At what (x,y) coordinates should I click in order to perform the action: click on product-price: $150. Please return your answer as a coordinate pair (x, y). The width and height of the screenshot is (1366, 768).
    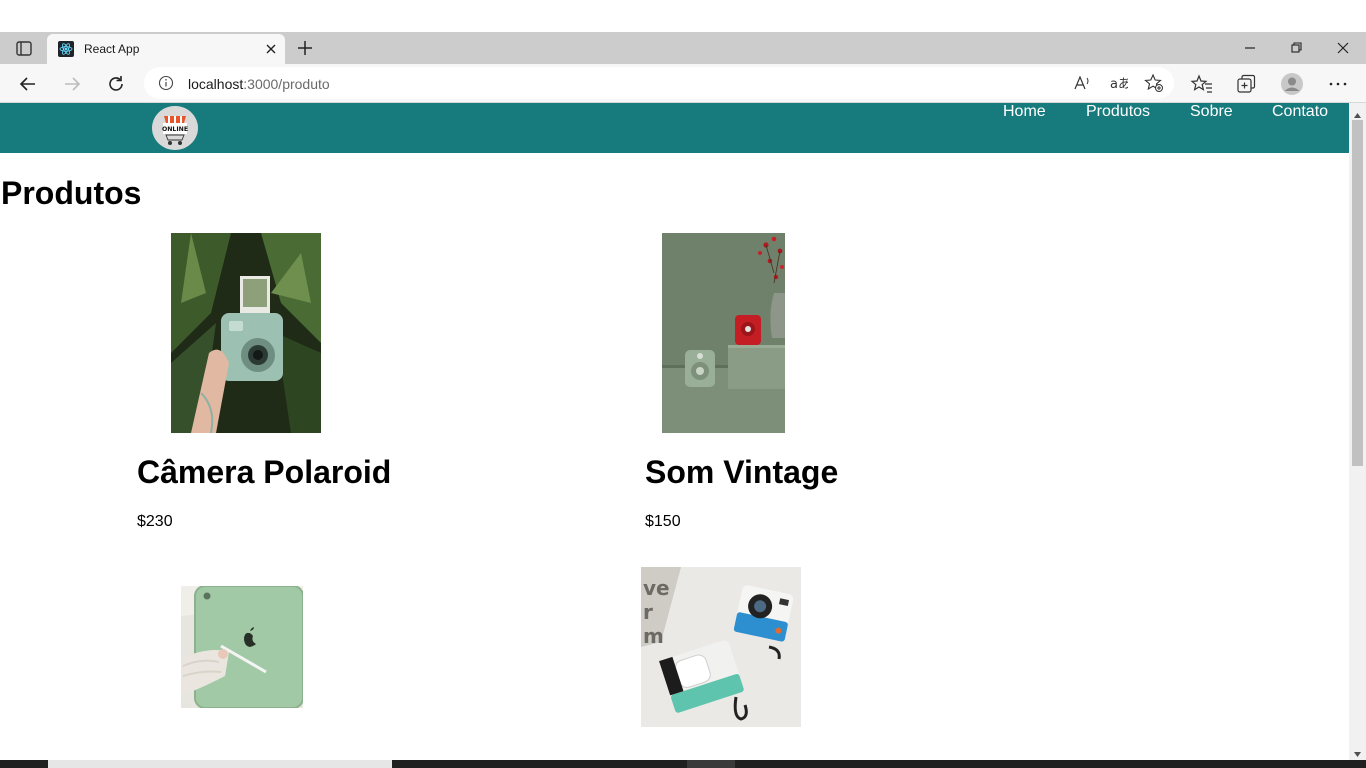
    Looking at the image, I should click on (663, 521).